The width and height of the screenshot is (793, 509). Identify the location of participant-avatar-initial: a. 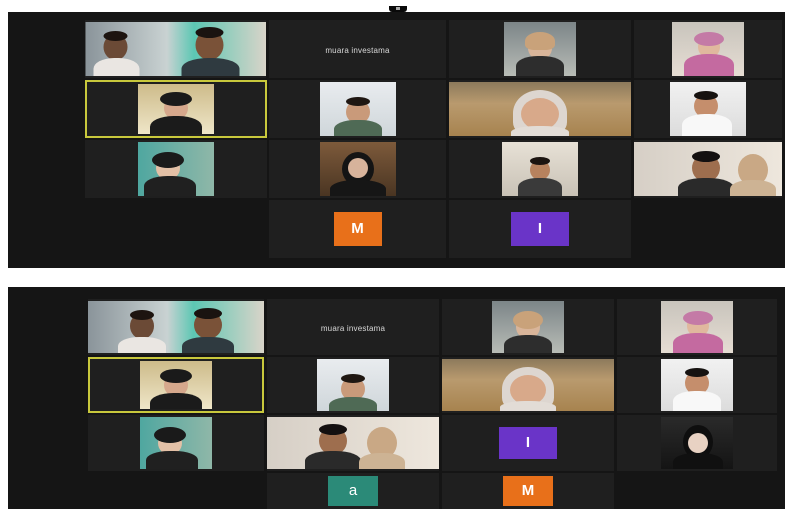
(353, 491).